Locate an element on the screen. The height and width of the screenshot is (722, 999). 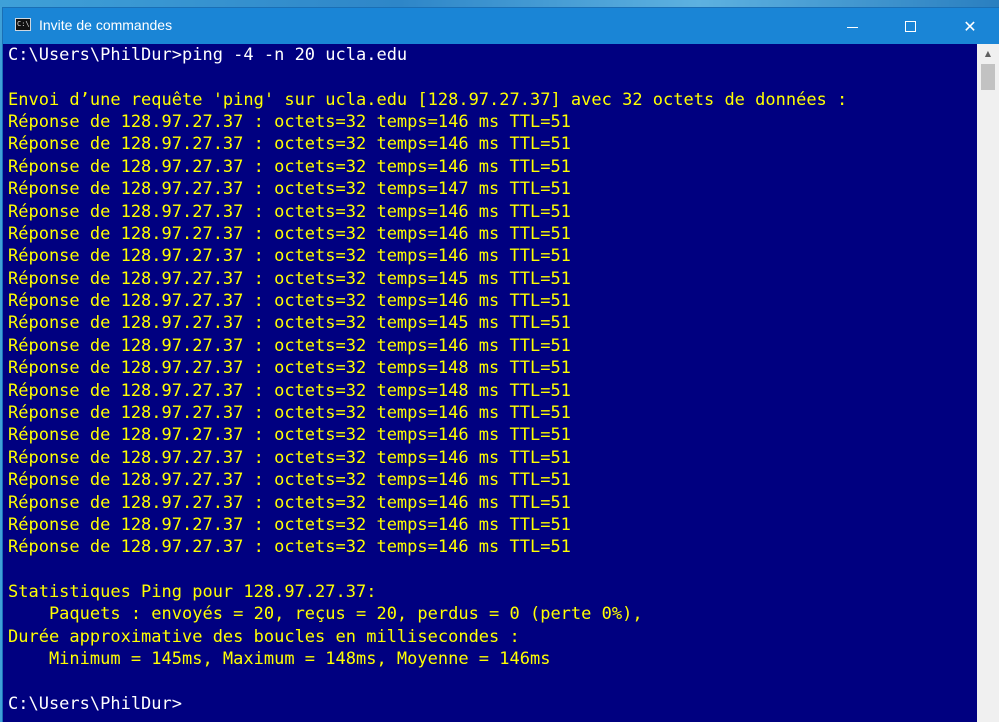
maximize-icon is located at coordinates (910, 26).